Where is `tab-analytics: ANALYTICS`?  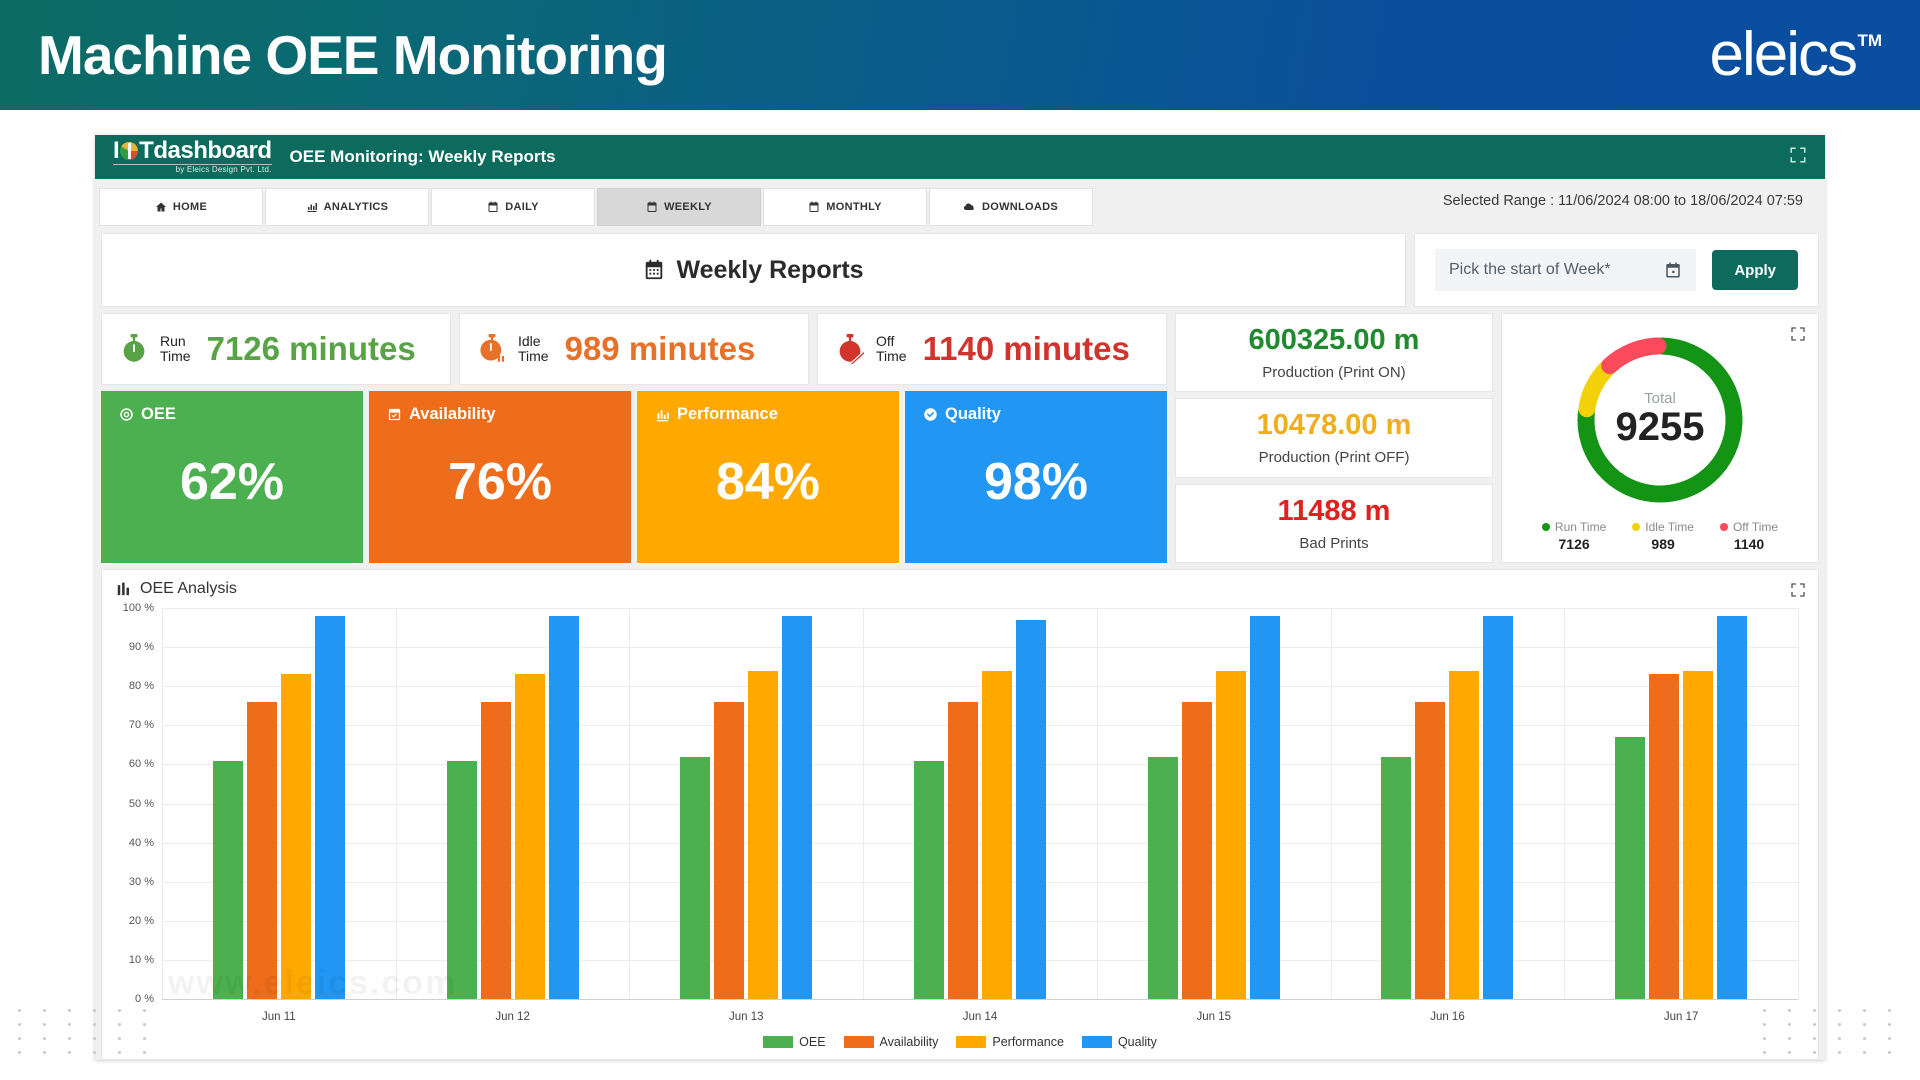 tab-analytics: ANALYTICS is located at coordinates (347, 207).